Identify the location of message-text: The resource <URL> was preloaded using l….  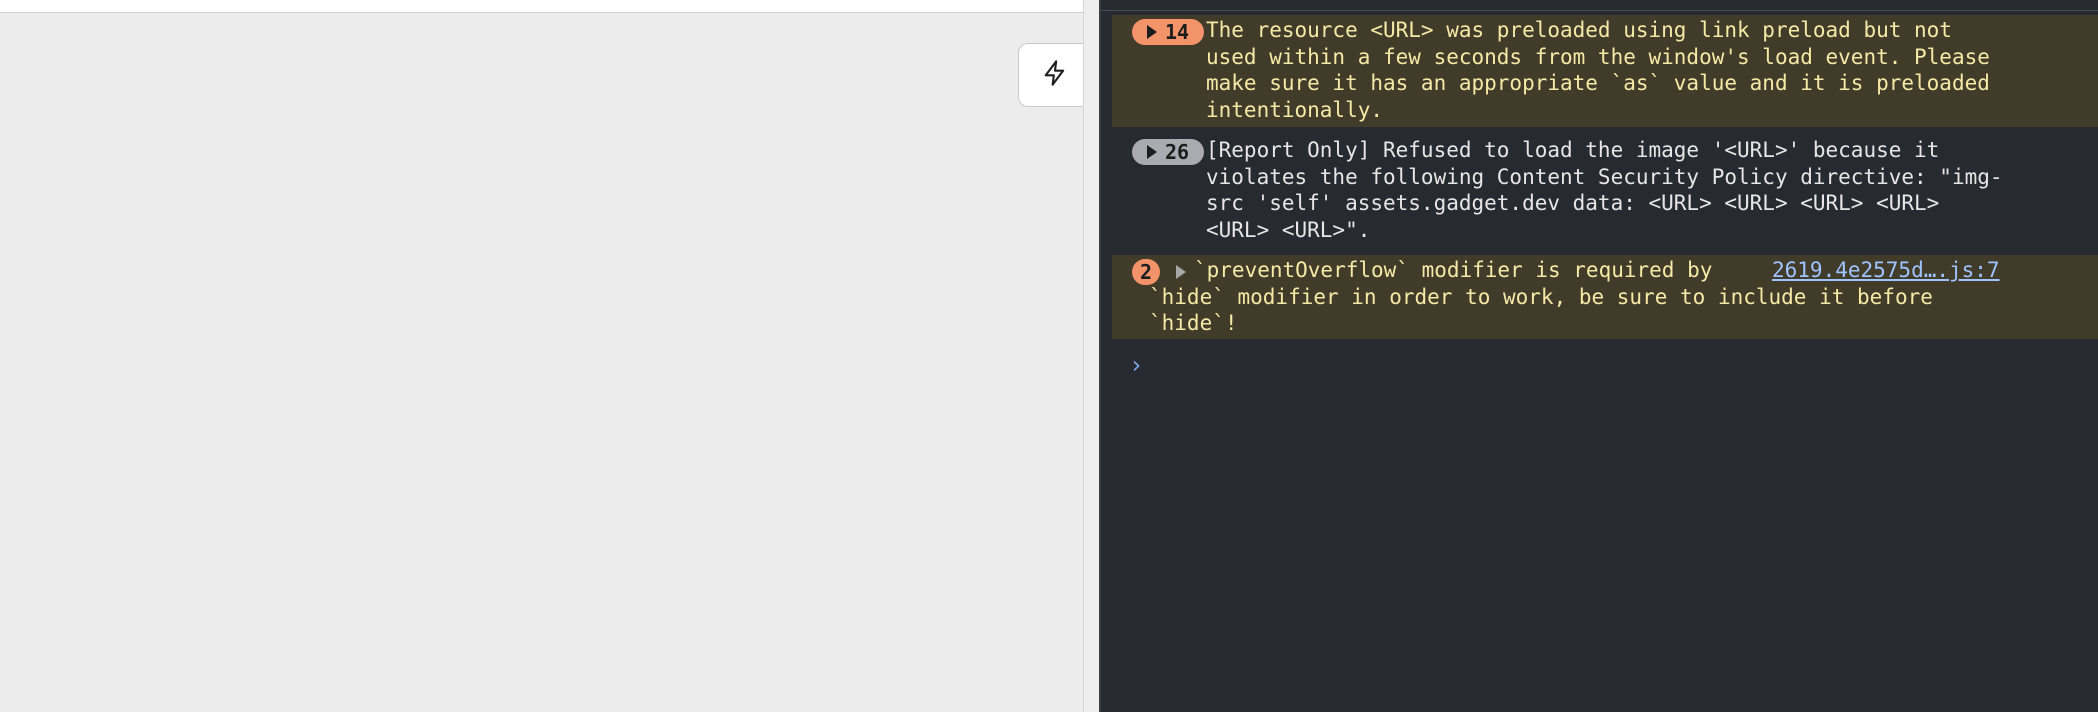
(1598, 70).